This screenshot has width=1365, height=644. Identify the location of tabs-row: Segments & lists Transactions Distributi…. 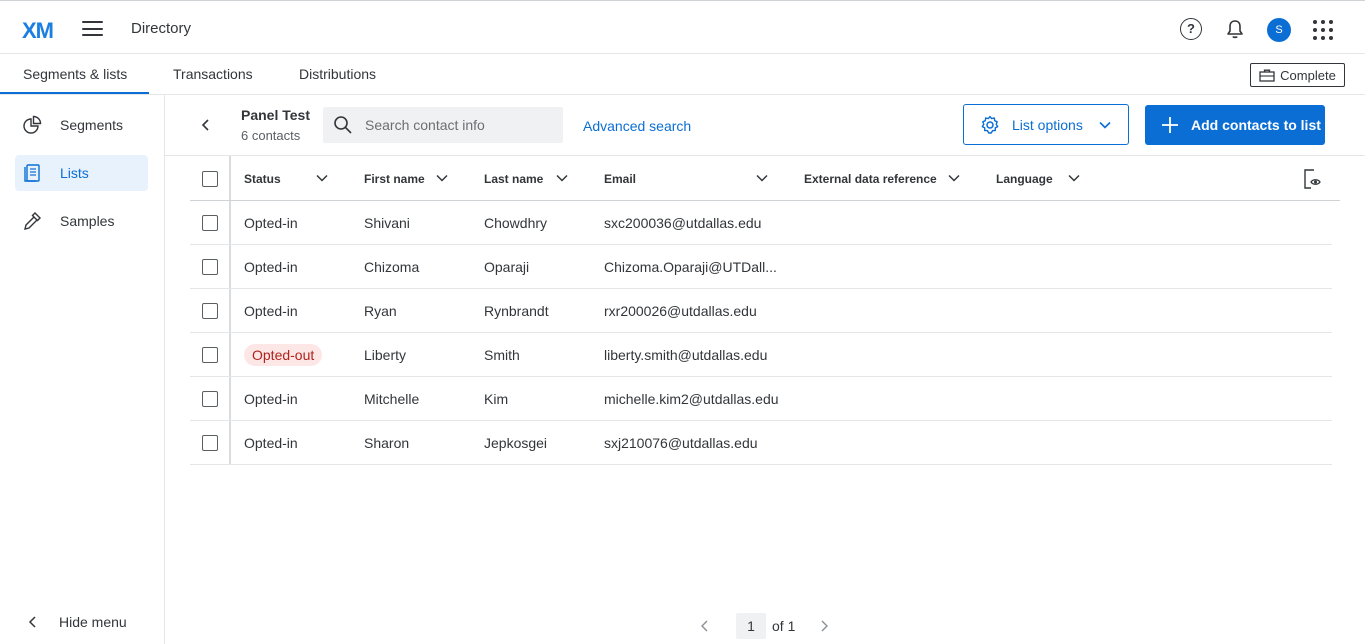
(682, 74).